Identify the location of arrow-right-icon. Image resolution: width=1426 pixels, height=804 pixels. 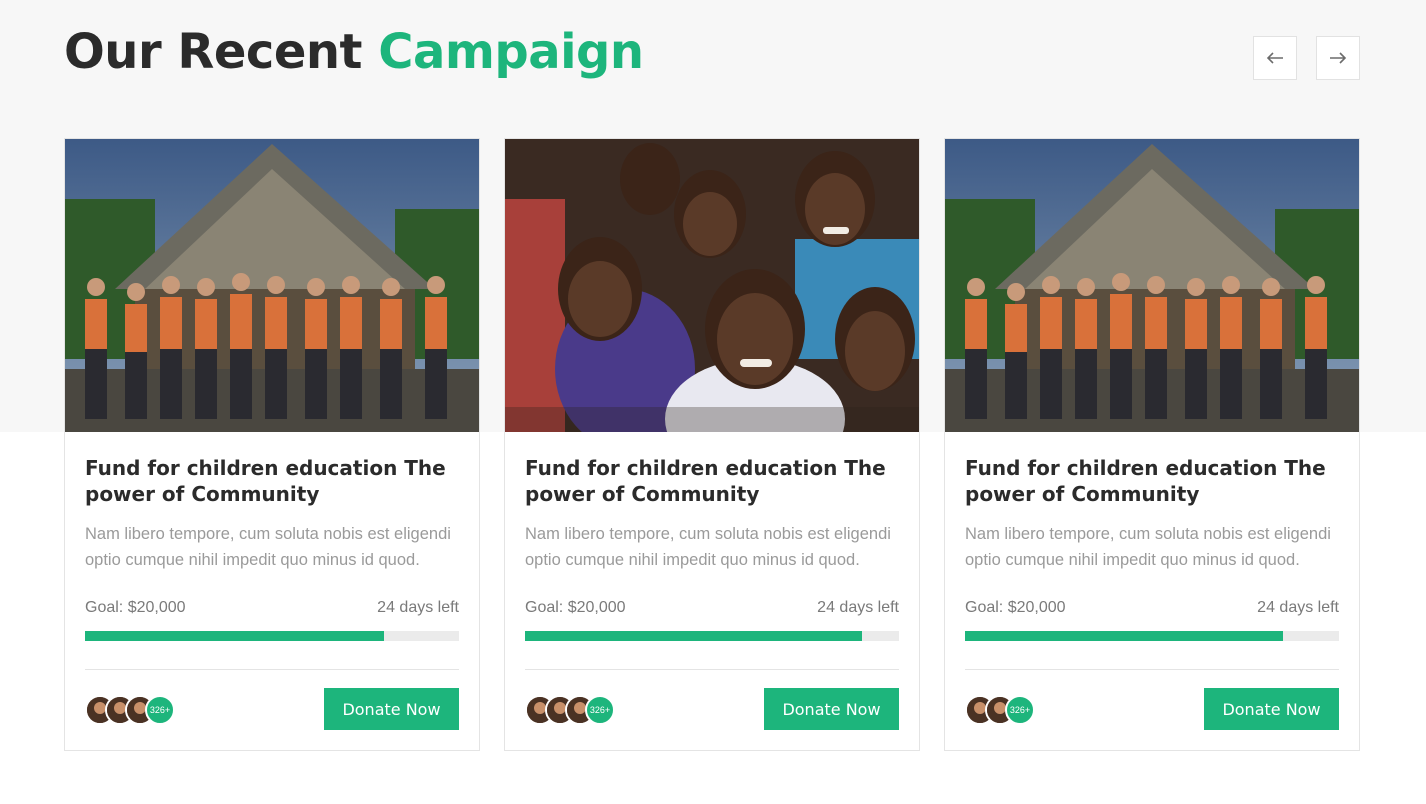
(1338, 58).